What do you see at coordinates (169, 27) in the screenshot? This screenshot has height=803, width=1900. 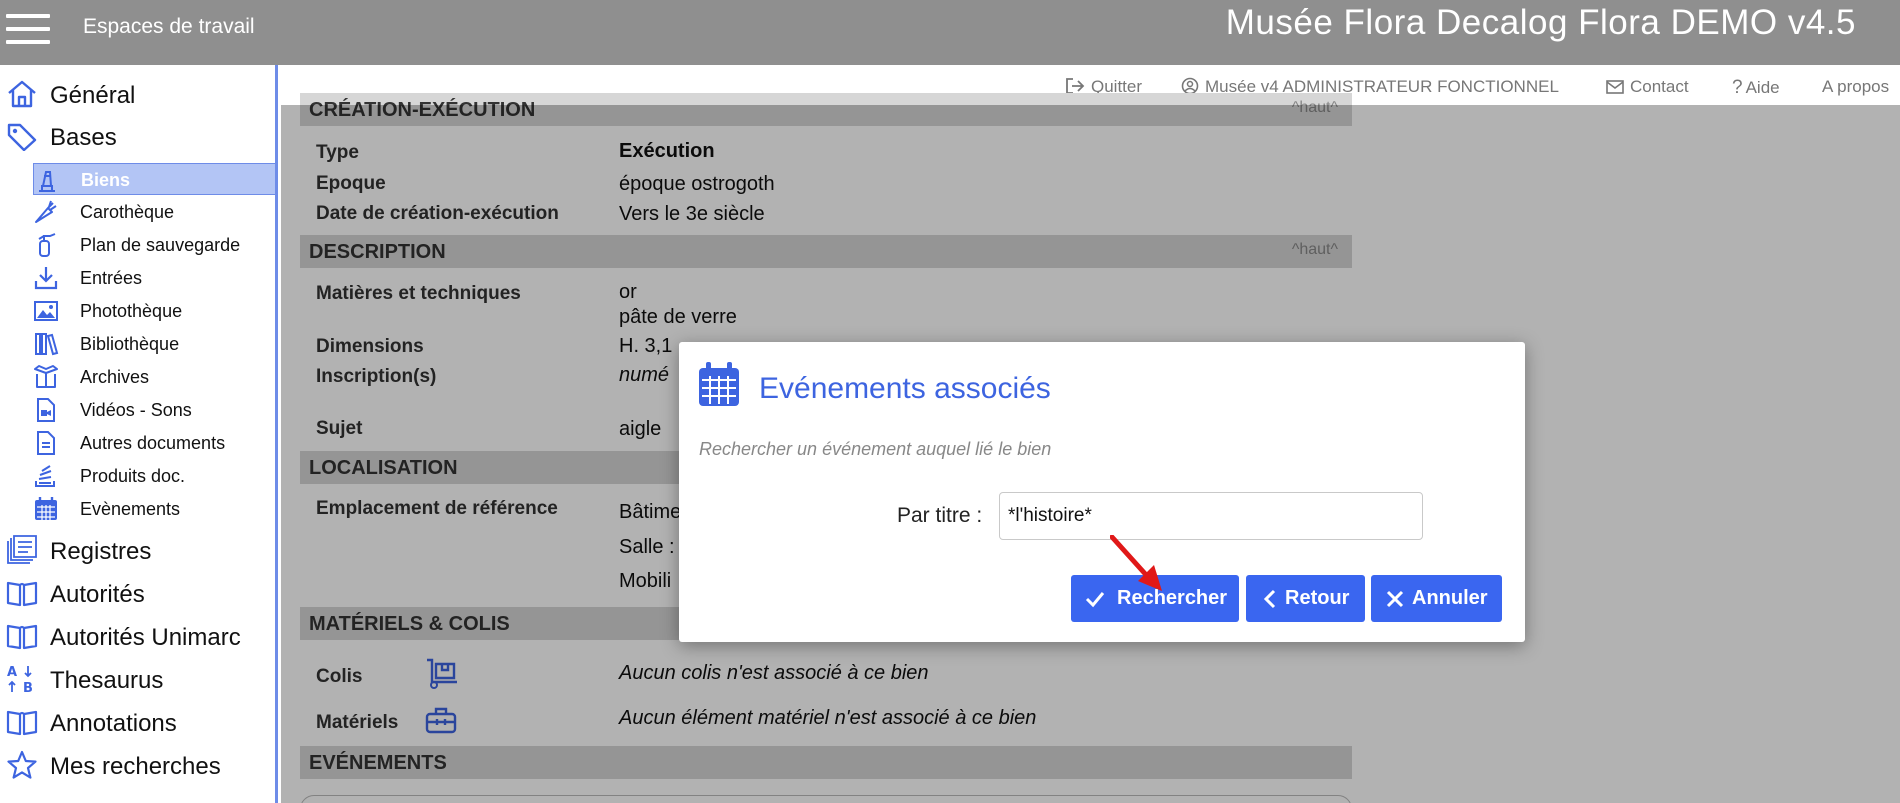 I see `workspaces-link: Espaces de travail` at bounding box center [169, 27].